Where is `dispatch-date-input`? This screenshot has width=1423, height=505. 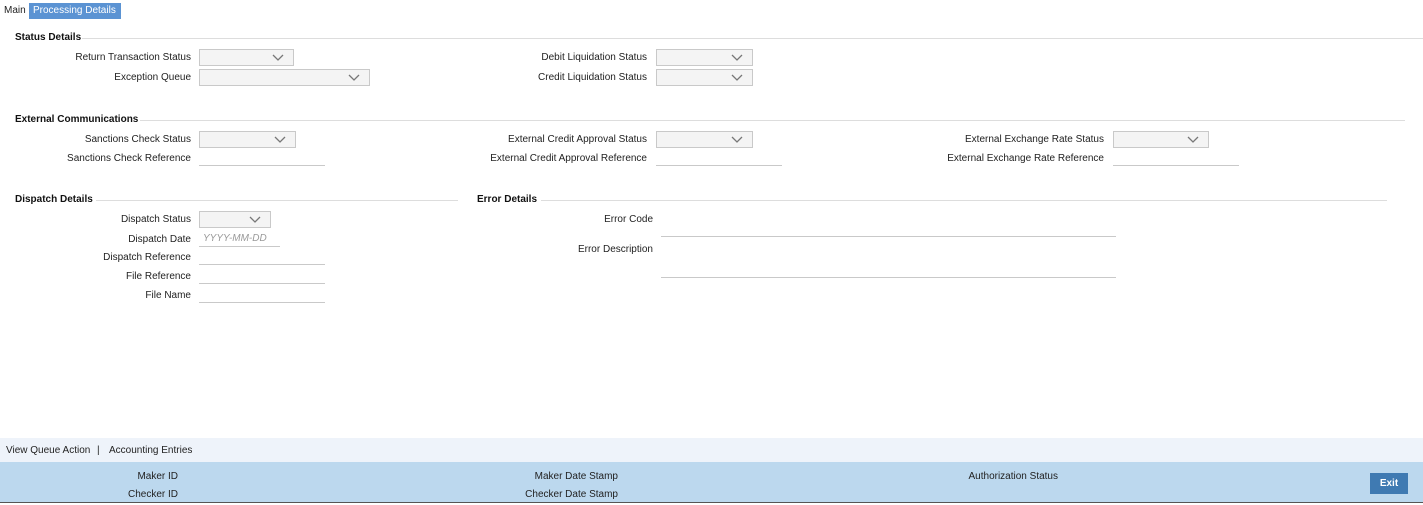 dispatch-date-input is located at coordinates (239, 239).